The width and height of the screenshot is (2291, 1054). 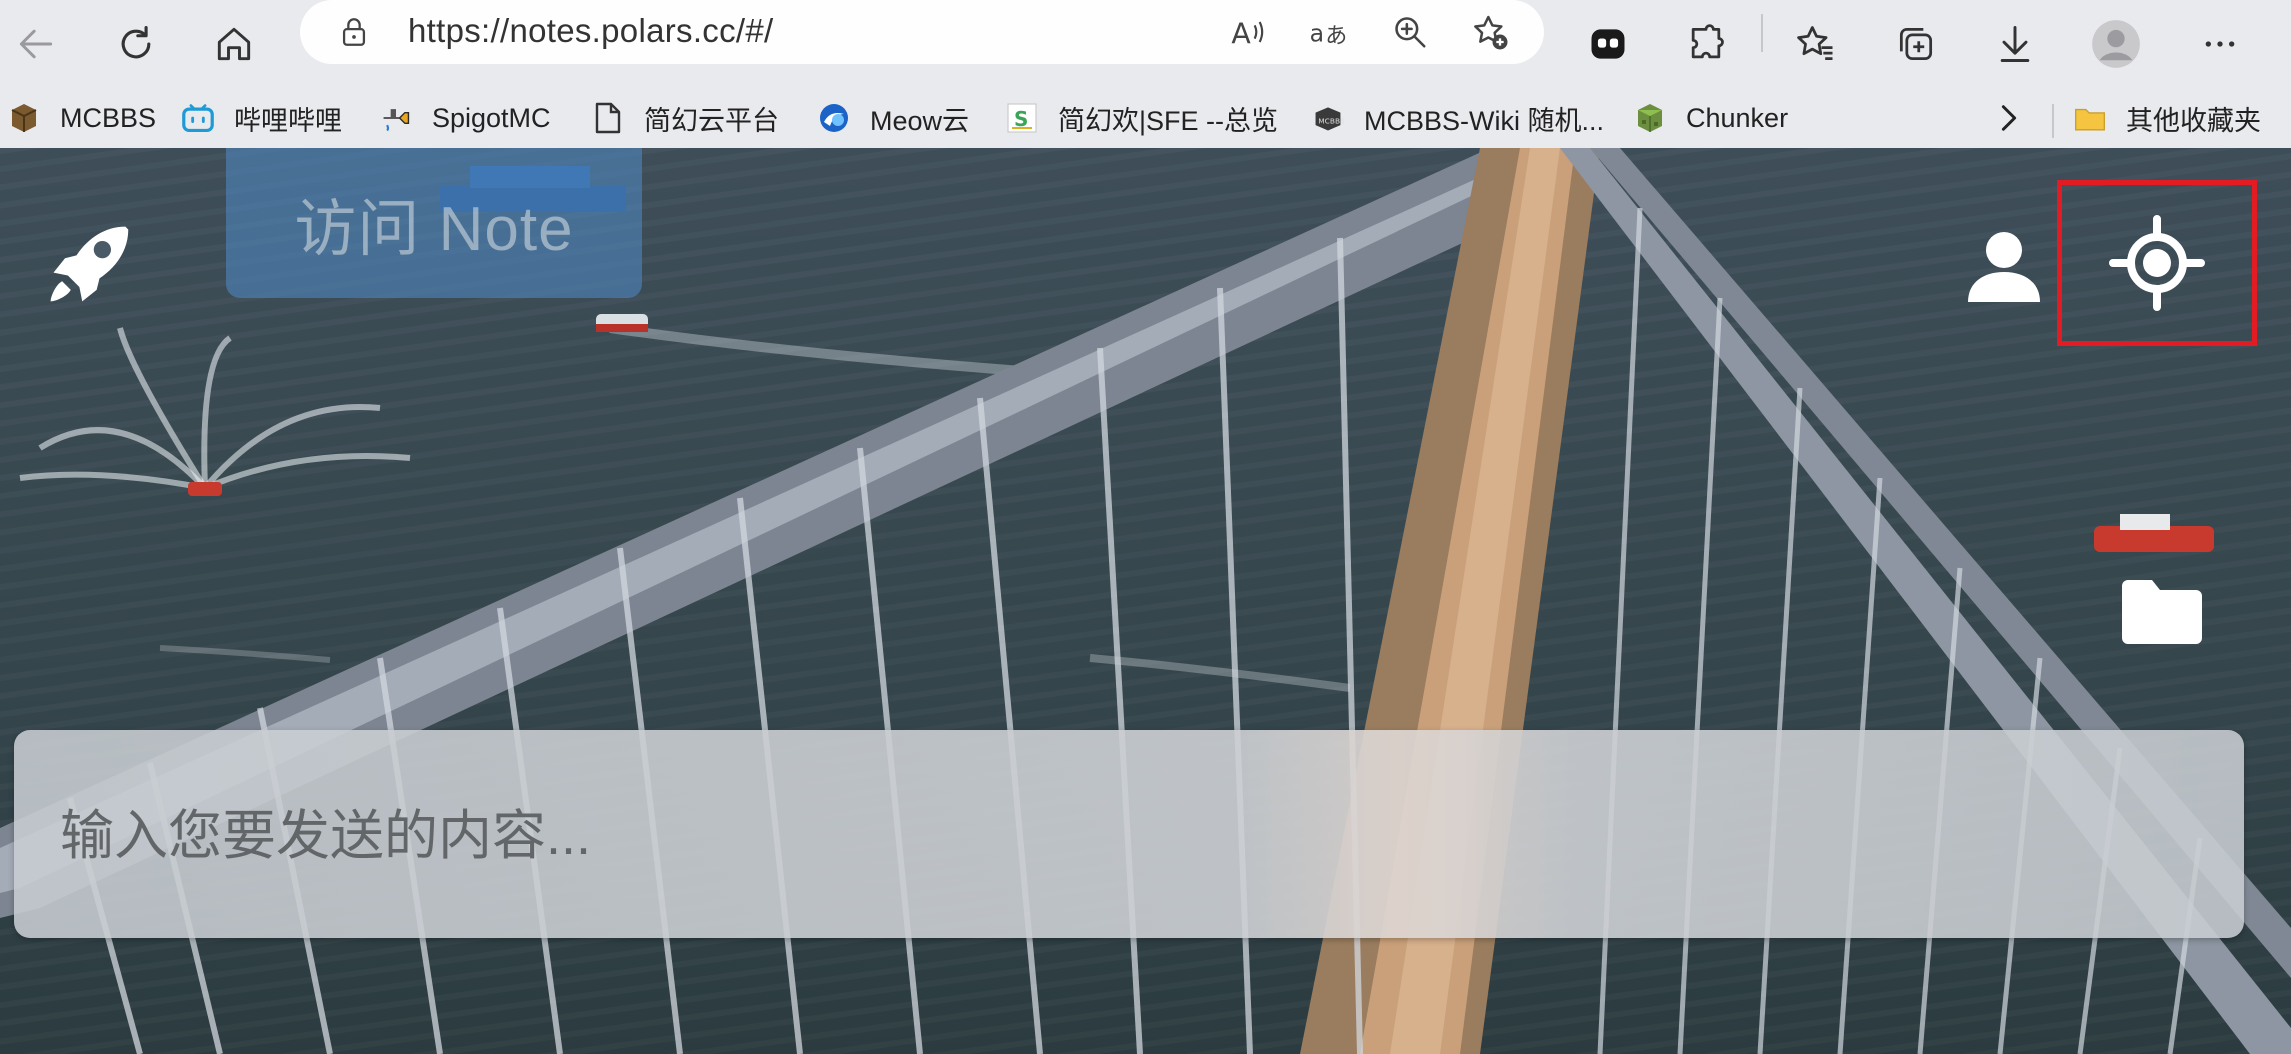 I want to click on bookmark-sfe: S 简幻欢|SFE --总览, so click(x=1142, y=118).